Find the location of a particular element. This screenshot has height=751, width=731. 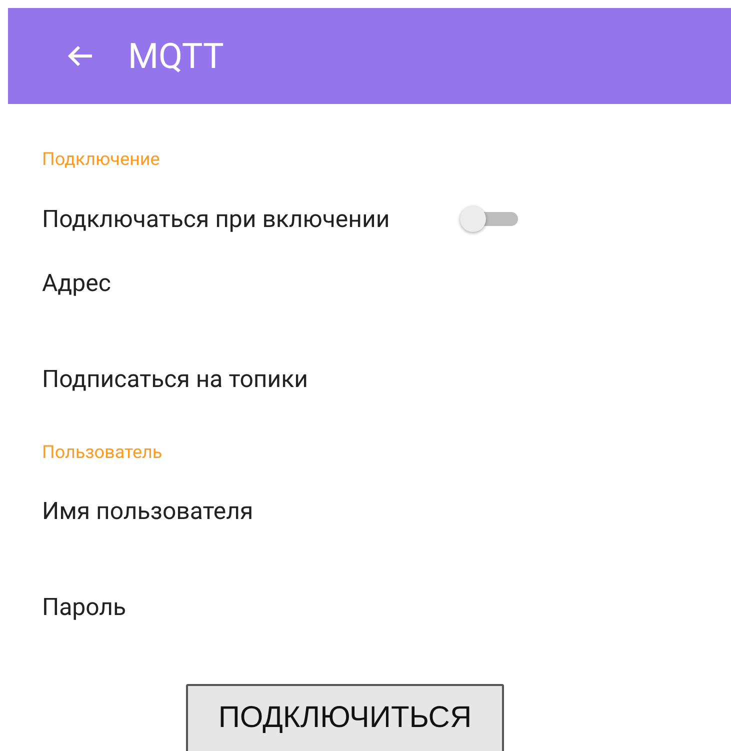

preference-item: Имя пользователя is located at coordinates (148, 511).